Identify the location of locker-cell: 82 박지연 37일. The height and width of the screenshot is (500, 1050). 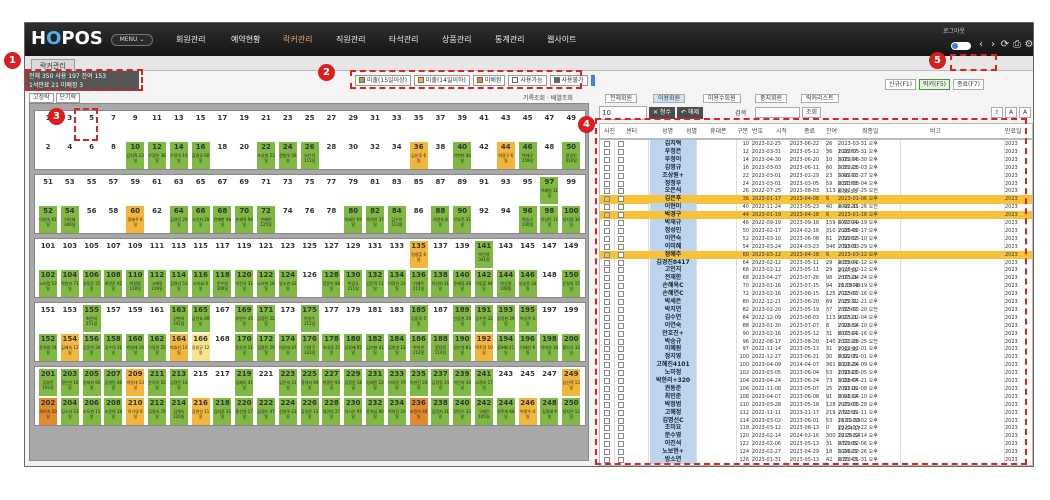
(375, 219).